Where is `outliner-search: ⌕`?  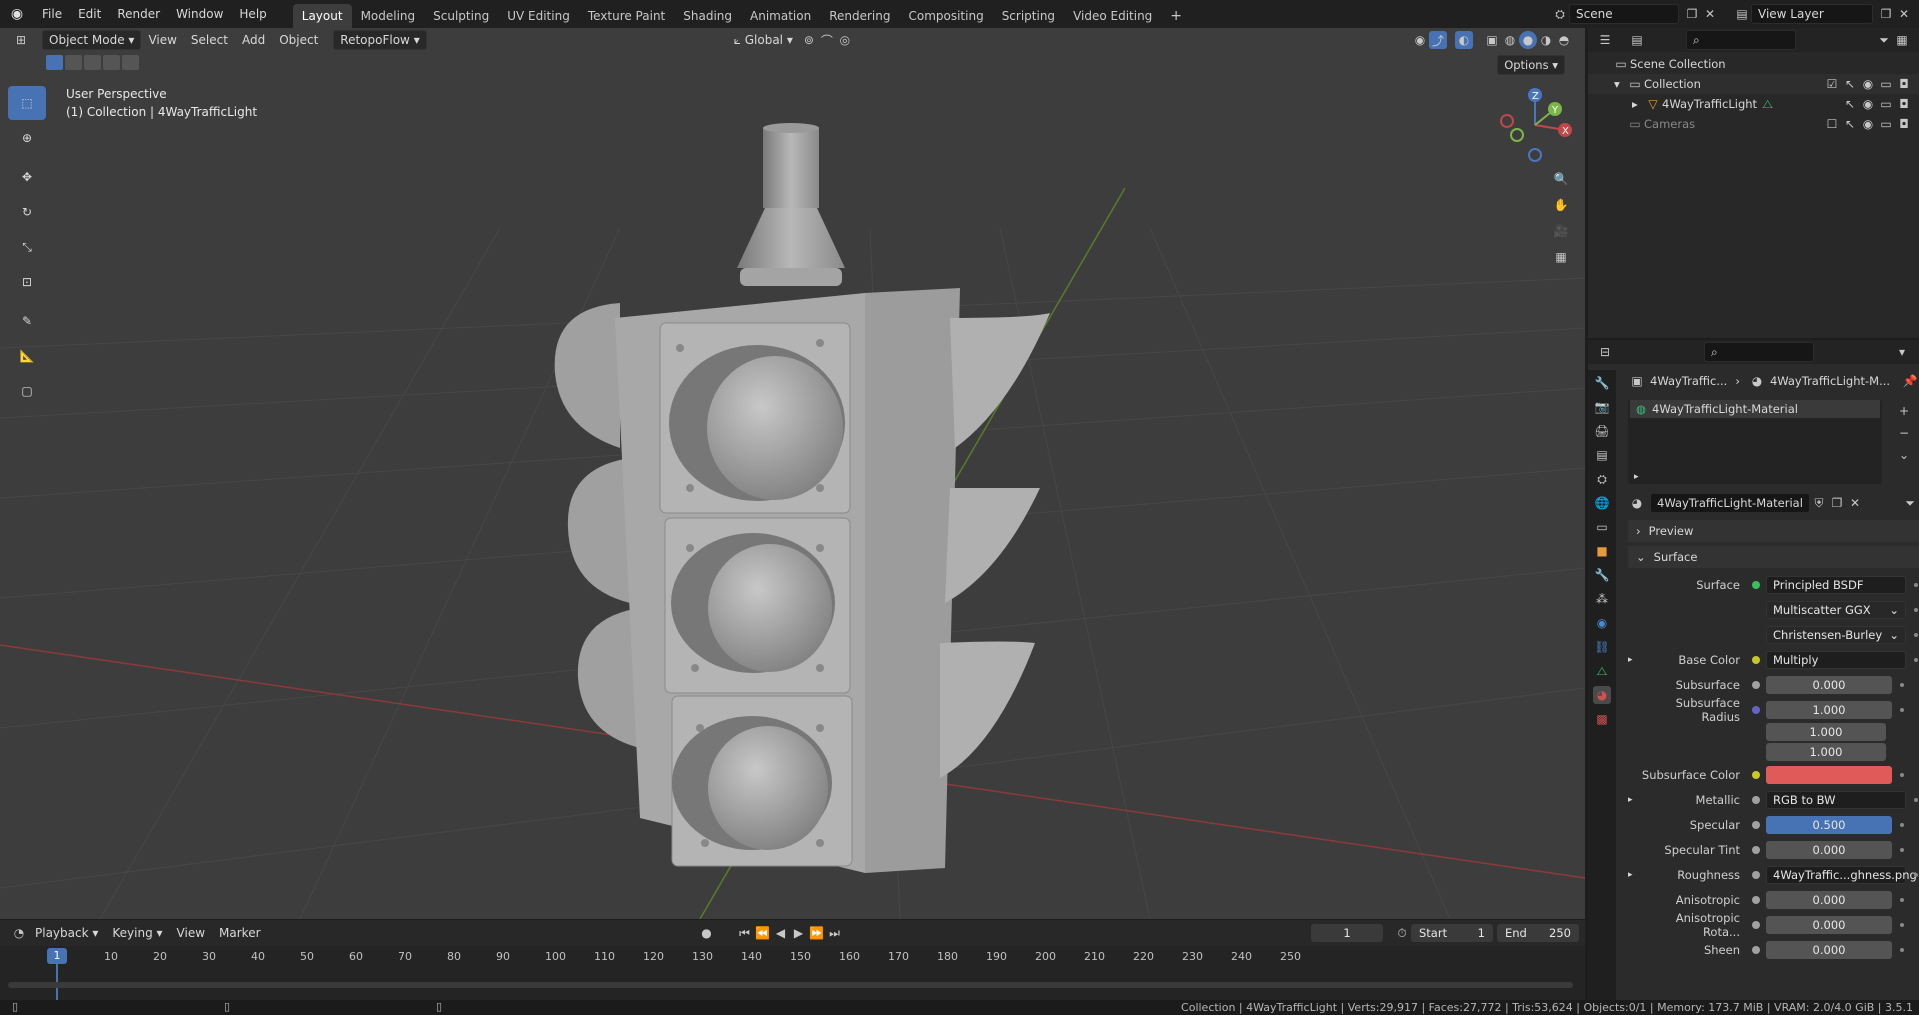 outliner-search: ⌕ is located at coordinates (1741, 40).